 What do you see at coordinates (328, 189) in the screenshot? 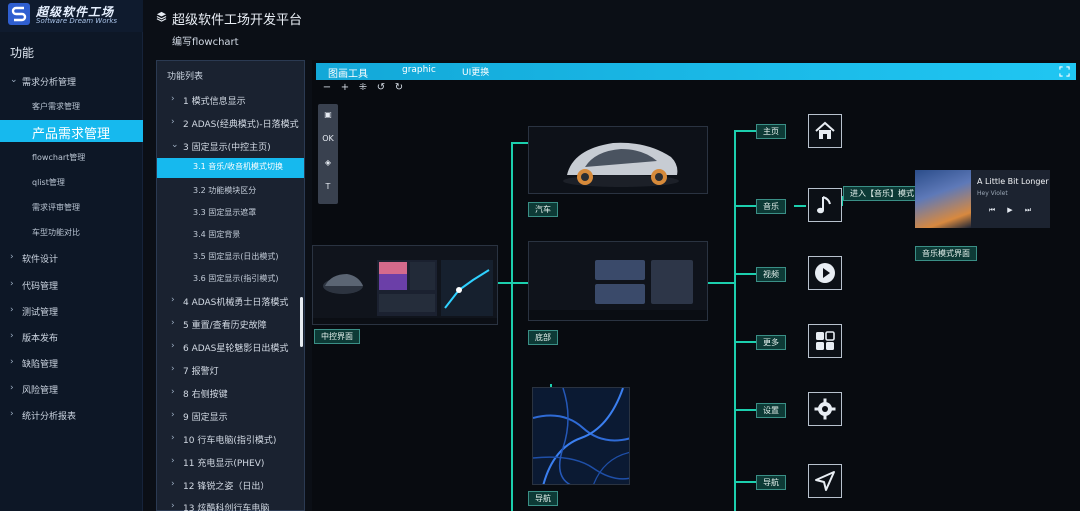
I see `text-tool-icon: T` at bounding box center [328, 189].